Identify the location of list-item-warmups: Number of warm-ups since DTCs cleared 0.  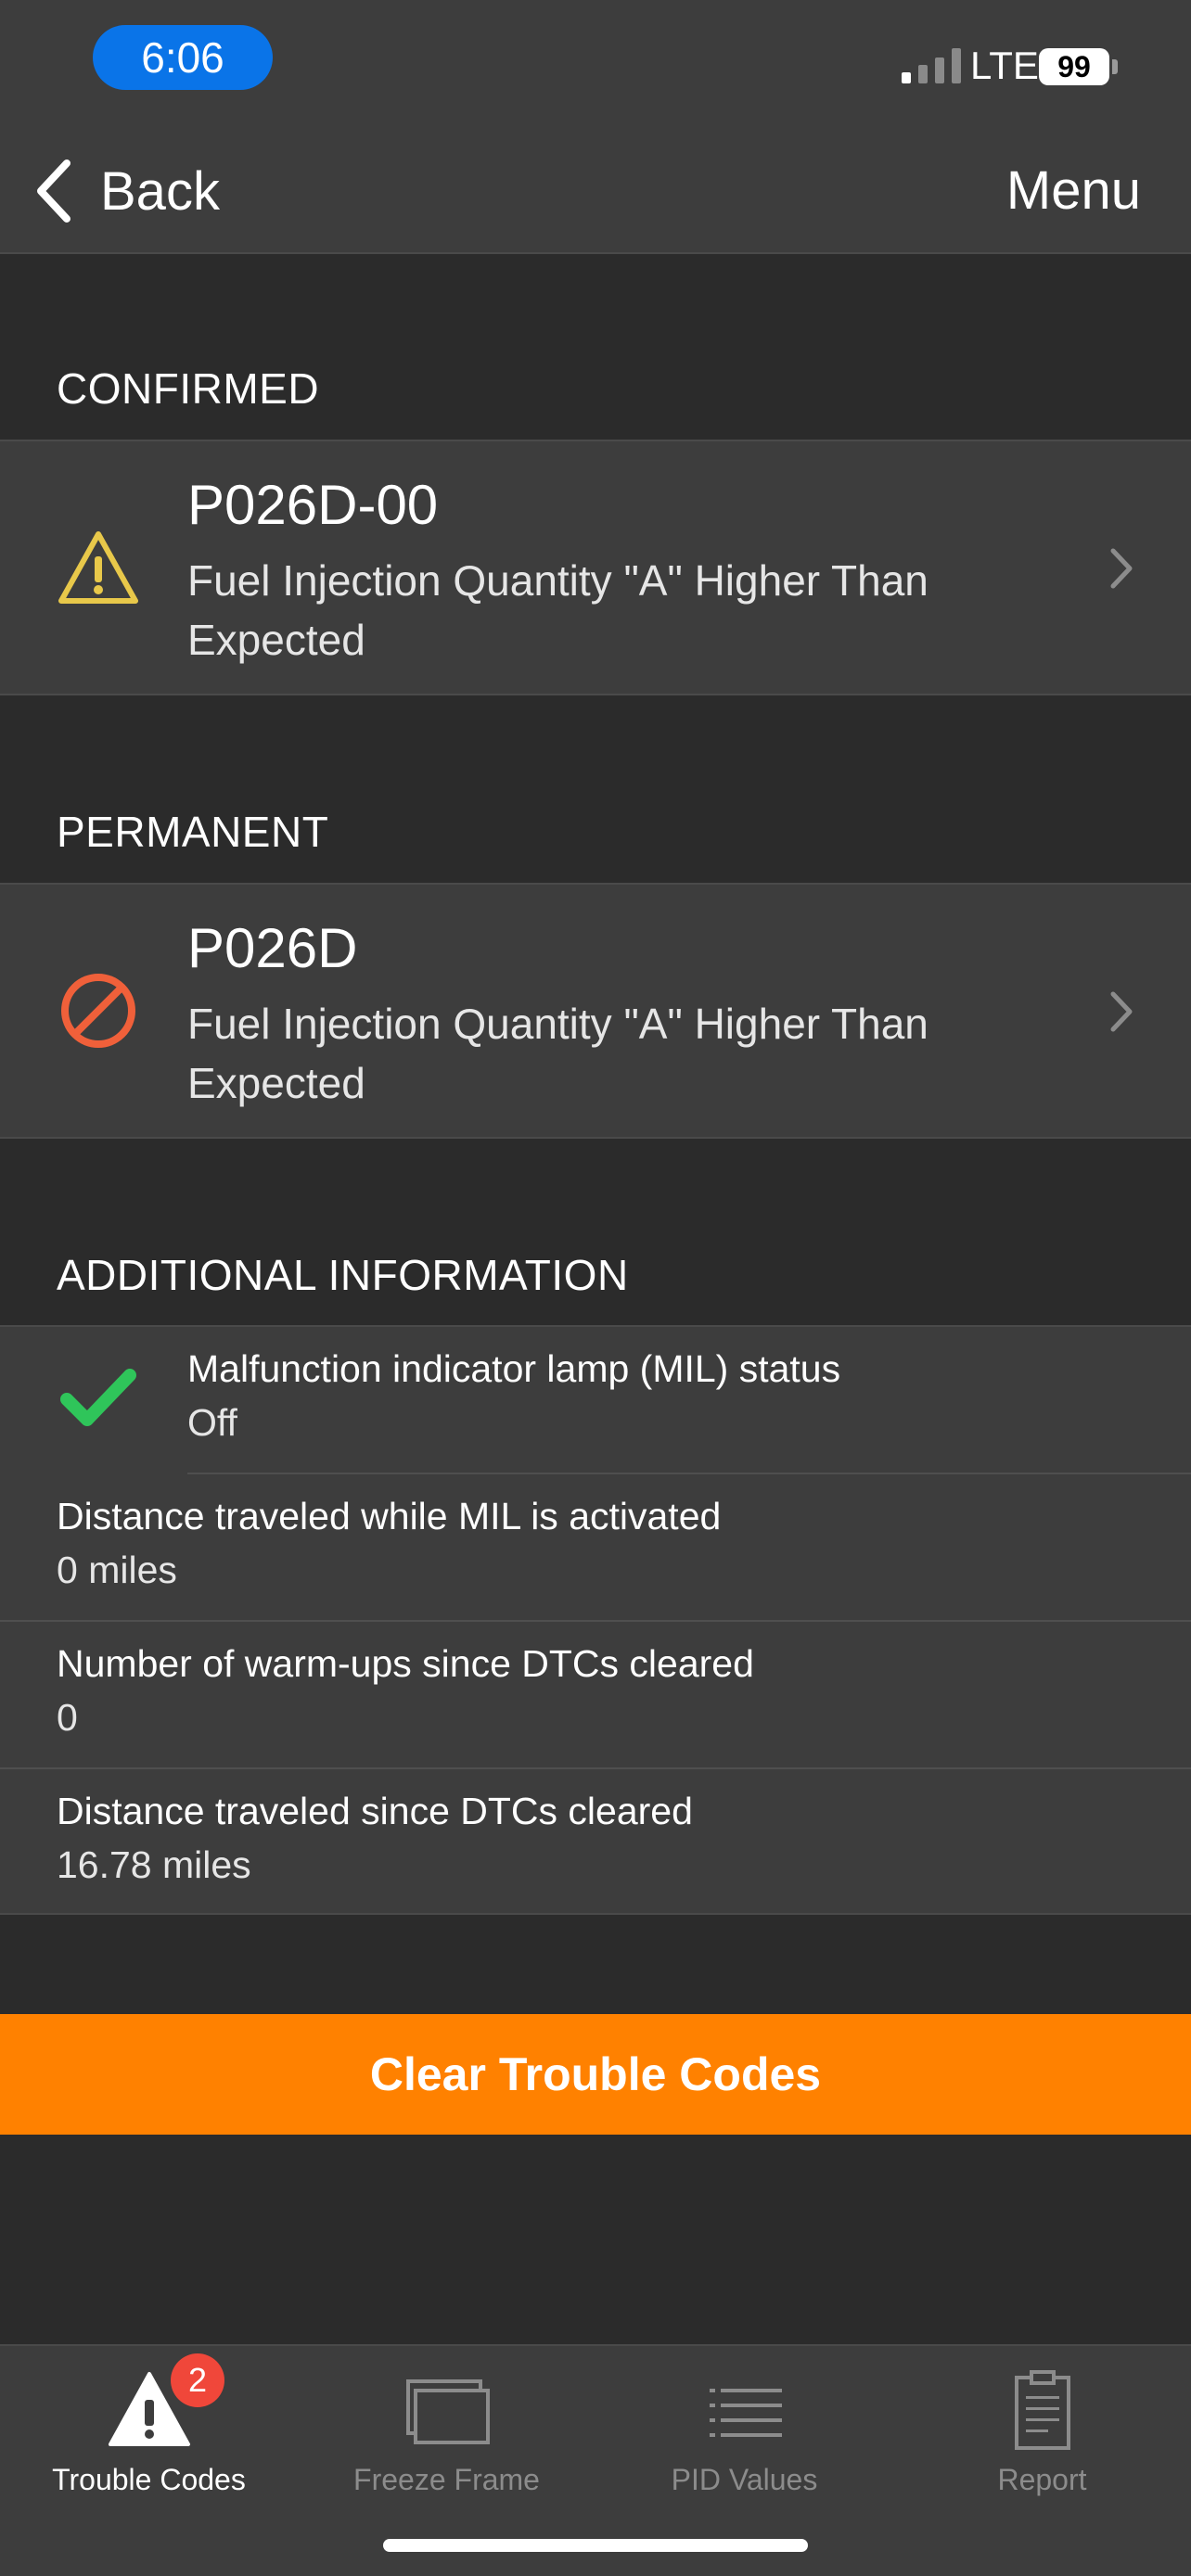
(595, 1695).